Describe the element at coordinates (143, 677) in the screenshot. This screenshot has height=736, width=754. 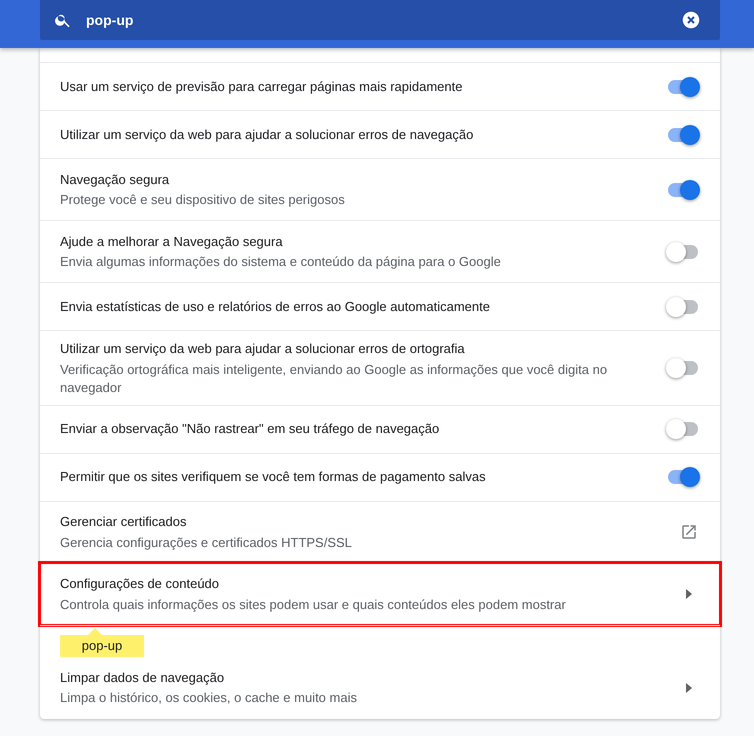
I see `row-title: Limpar dados de navegação` at that location.